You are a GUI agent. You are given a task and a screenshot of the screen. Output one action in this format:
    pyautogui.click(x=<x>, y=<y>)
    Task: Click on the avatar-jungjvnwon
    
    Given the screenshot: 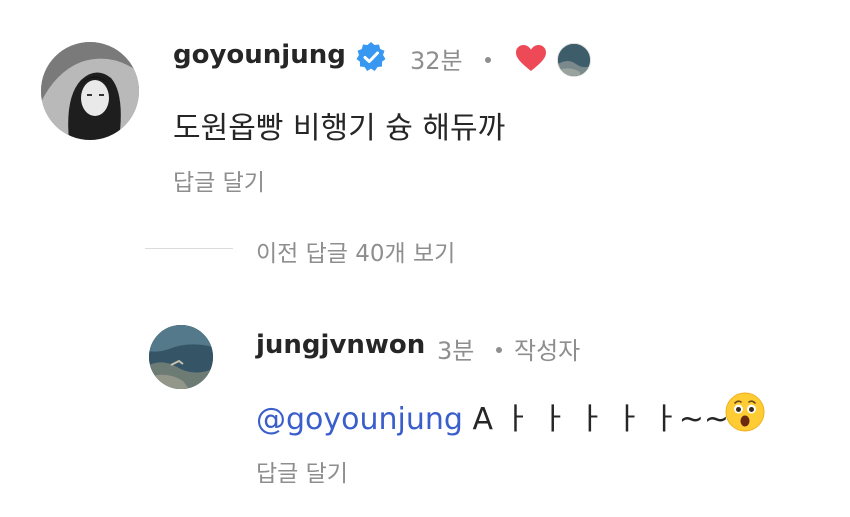 What is the action you would take?
    pyautogui.click(x=181, y=357)
    